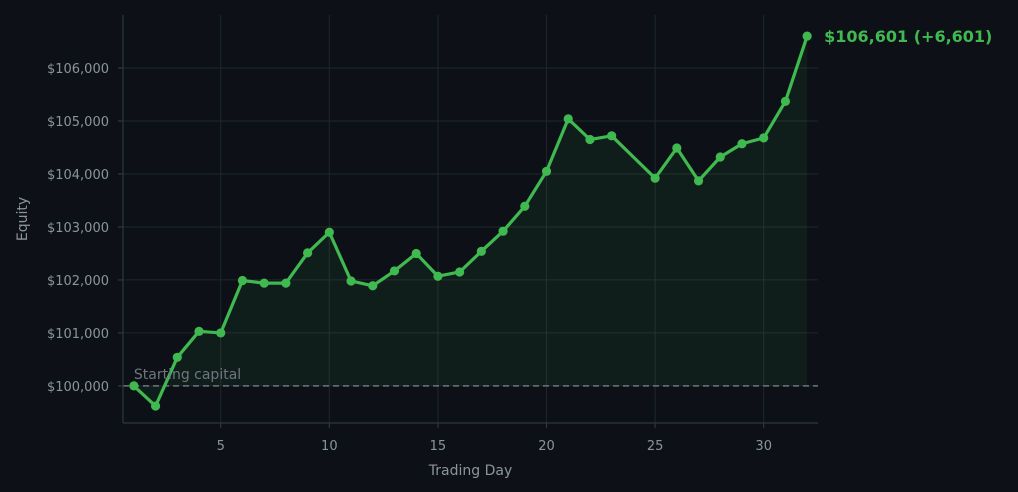  I want to click on x-tick-label: 25, so click(655, 446).